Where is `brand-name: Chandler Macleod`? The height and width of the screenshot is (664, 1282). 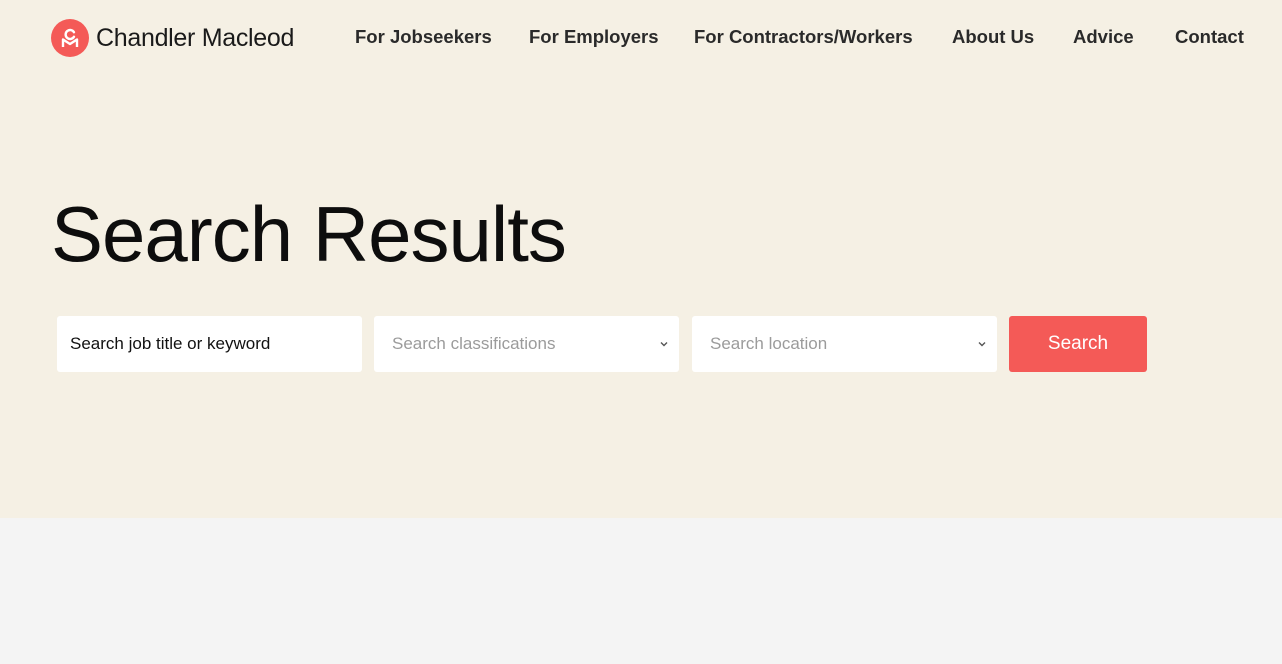 brand-name: Chandler Macleod is located at coordinates (195, 37).